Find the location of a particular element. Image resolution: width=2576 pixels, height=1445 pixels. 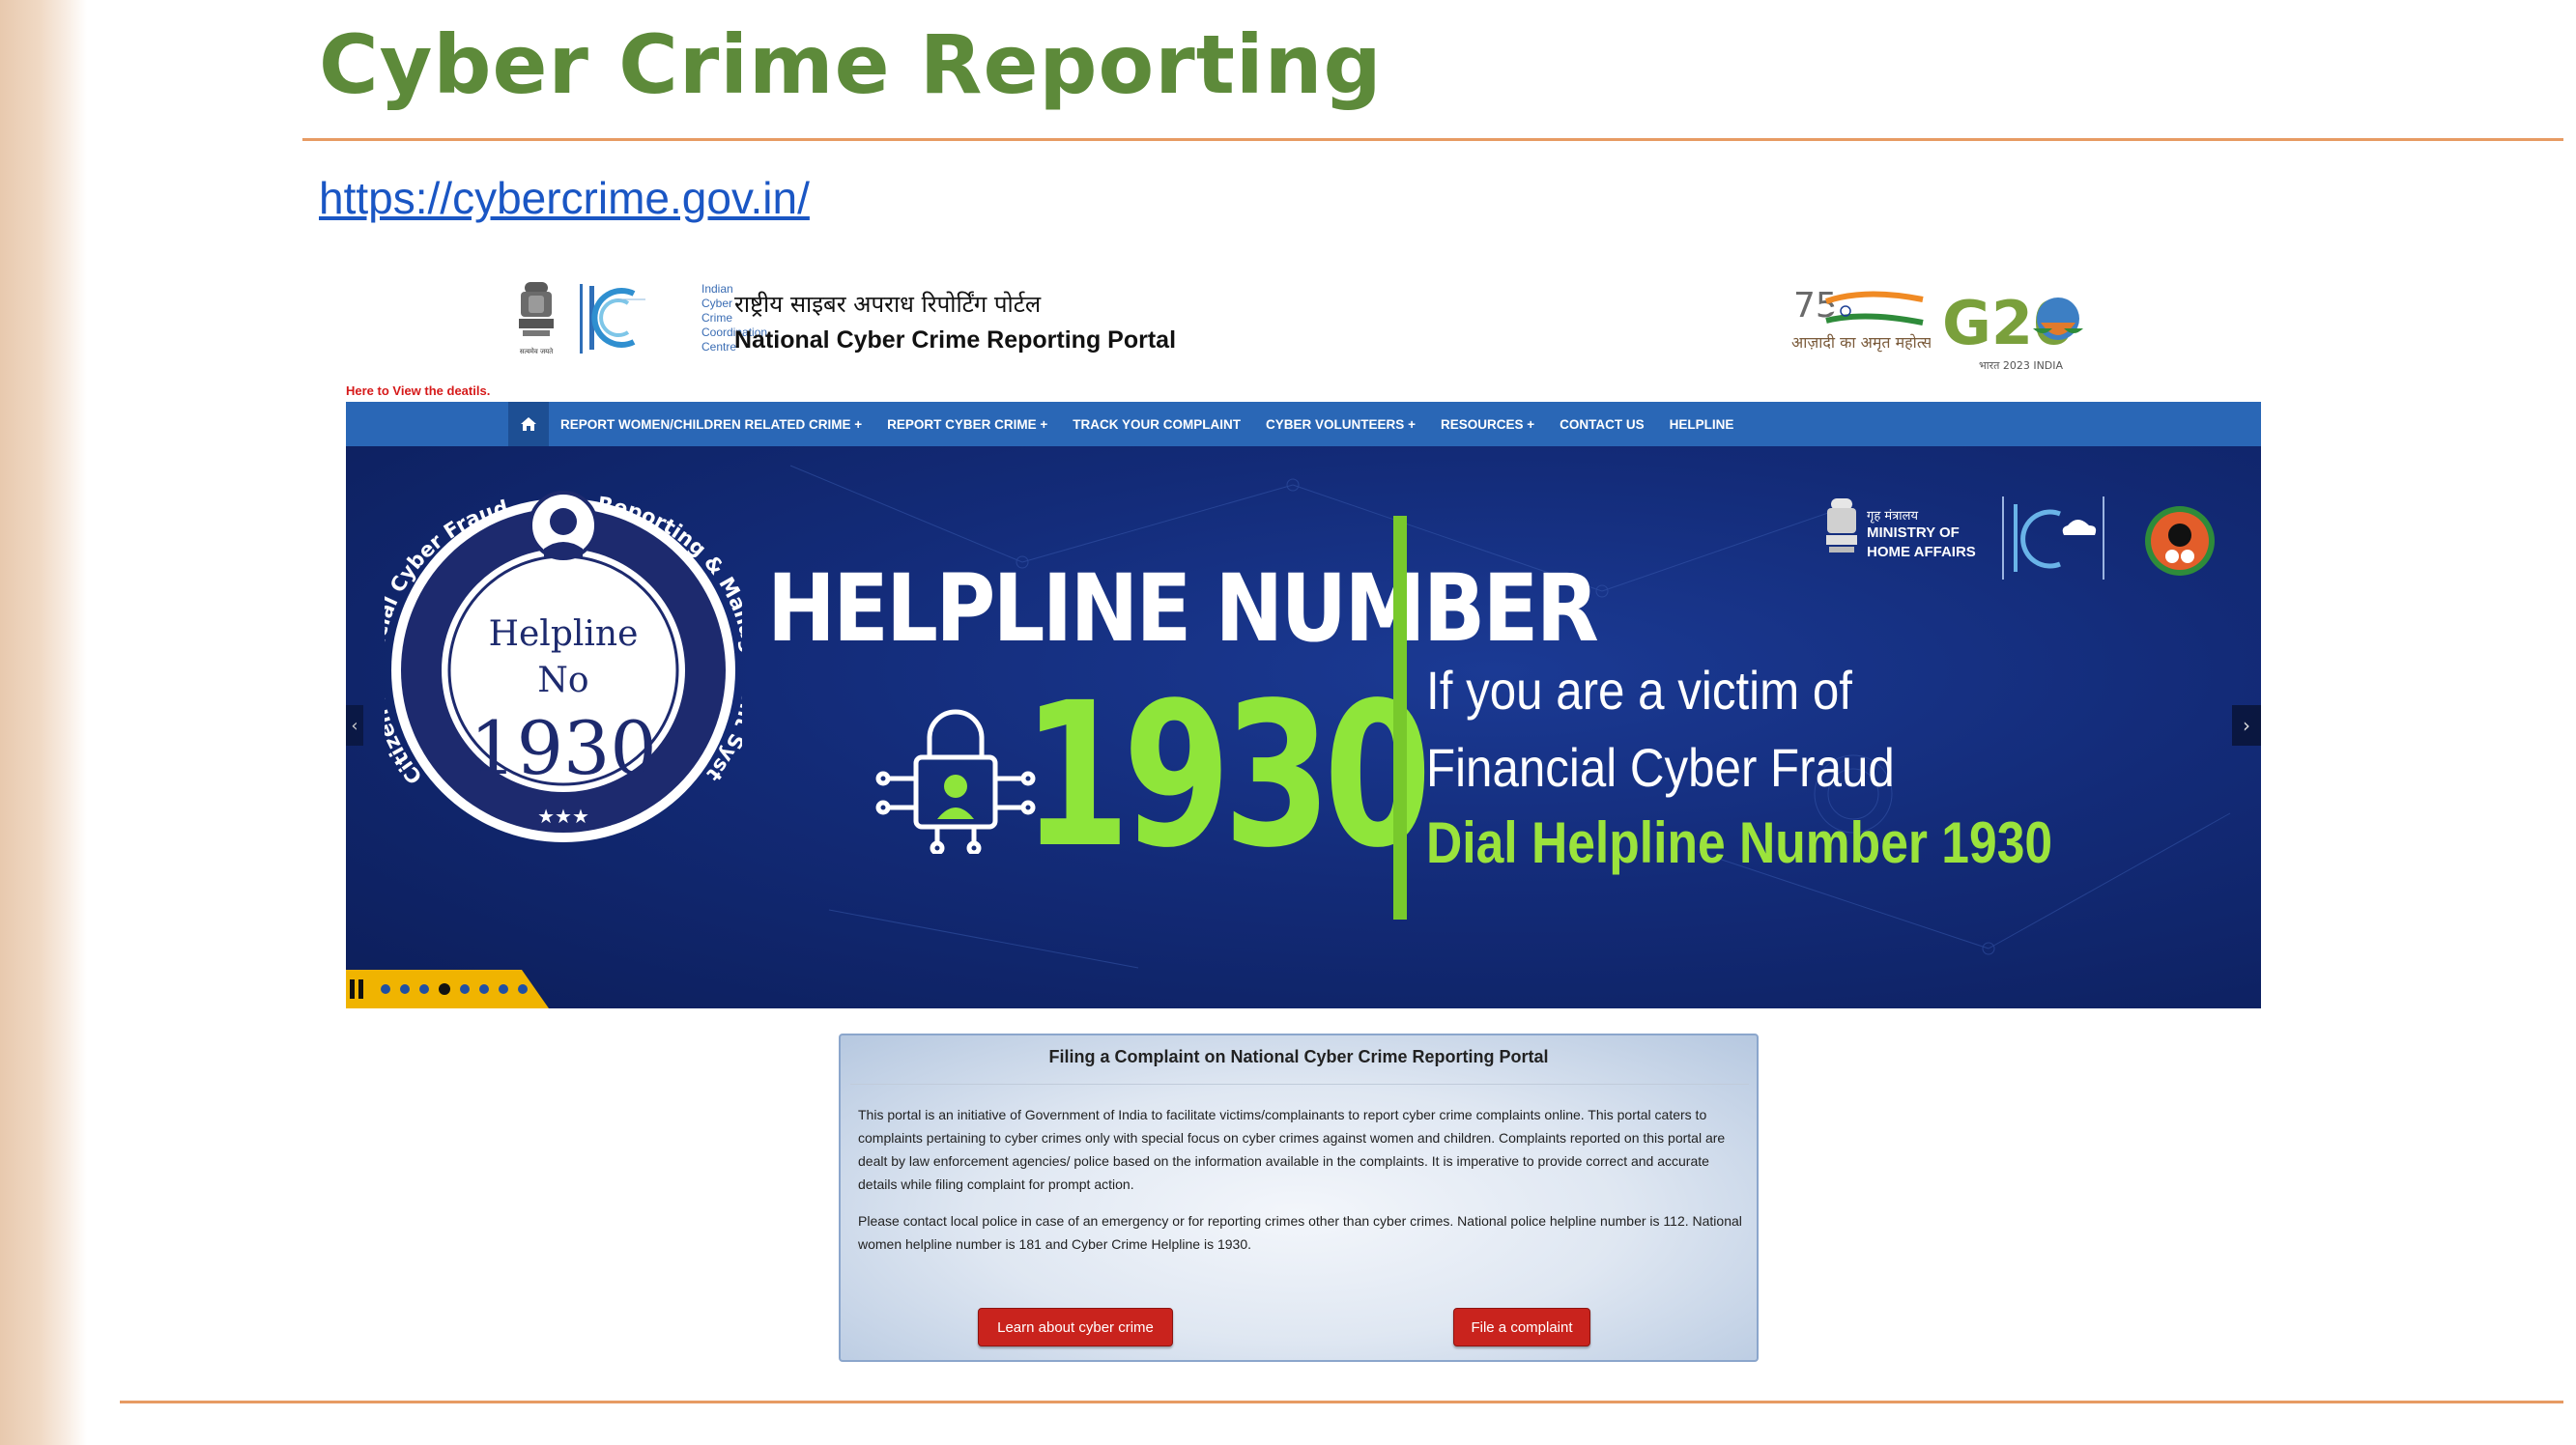

info-panel-divider is located at coordinates (1300, 1085).